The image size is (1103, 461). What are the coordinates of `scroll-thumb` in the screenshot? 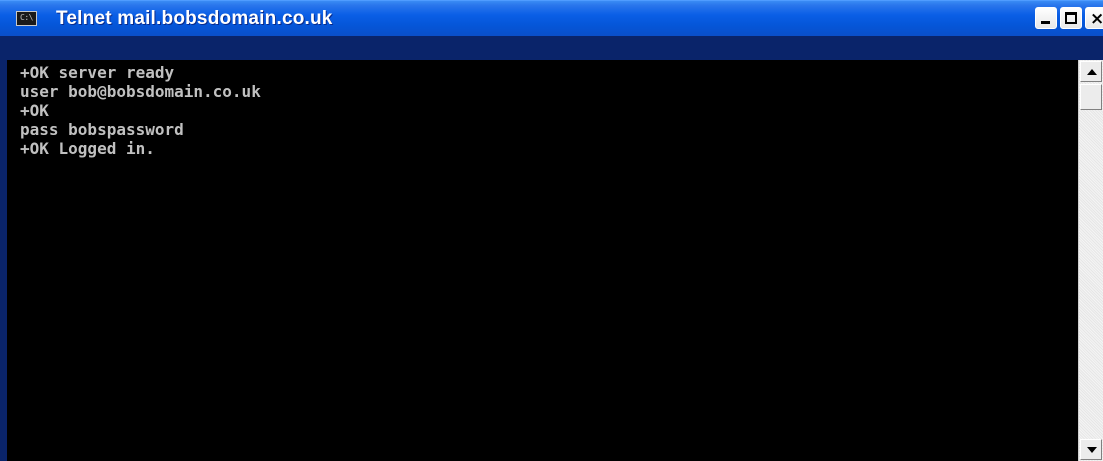 It's located at (1091, 97).